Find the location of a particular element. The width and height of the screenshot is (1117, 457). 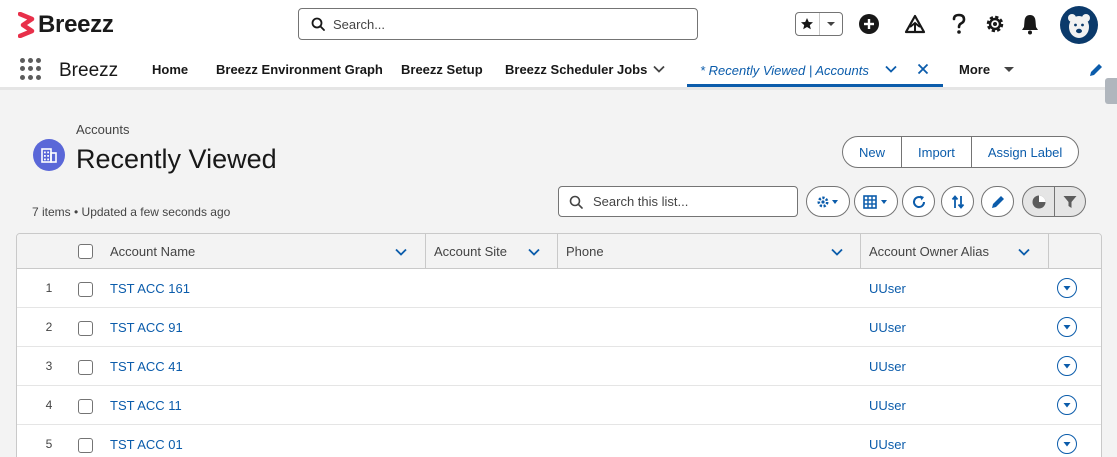

edit-nav-icon is located at coordinates (1096, 70).